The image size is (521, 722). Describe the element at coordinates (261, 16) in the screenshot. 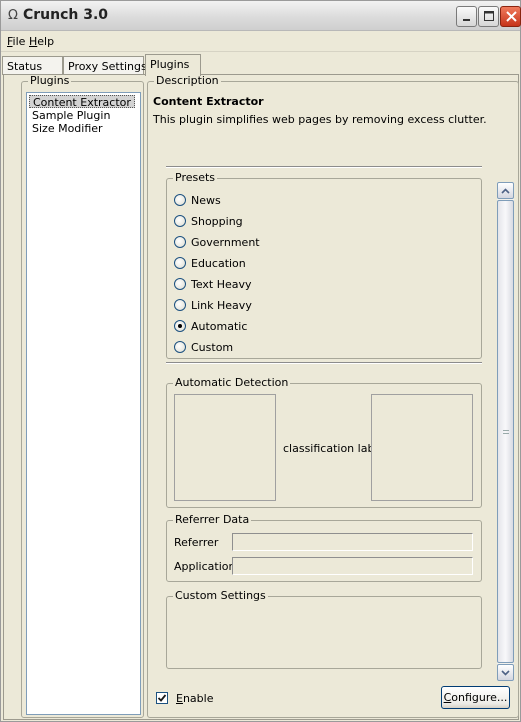

I see `title-bar: Ω Crunch 3.0` at that location.